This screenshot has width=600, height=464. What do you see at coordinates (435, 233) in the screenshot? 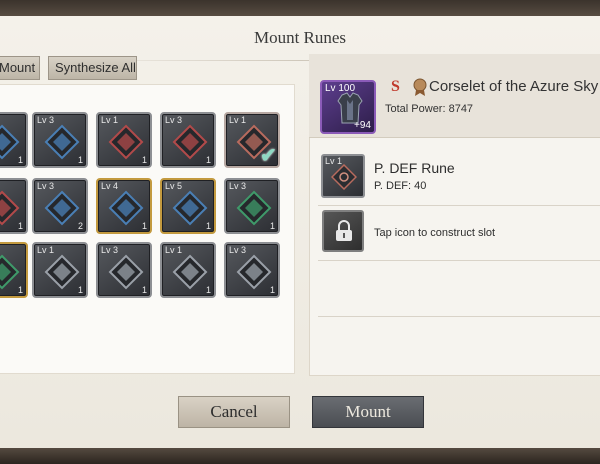
I see `construct-slot-hint: Tap icon to construct slot` at bounding box center [435, 233].